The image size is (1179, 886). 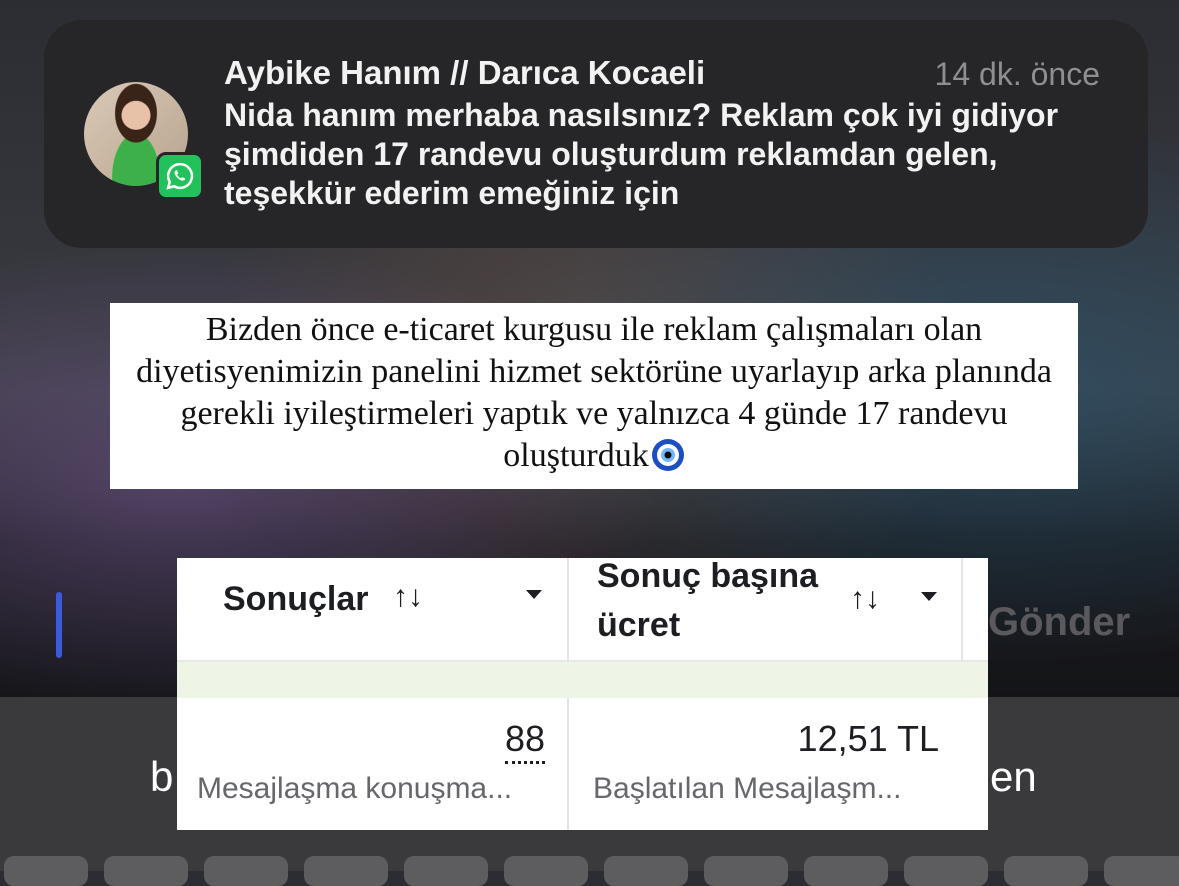 What do you see at coordinates (59, 625) in the screenshot?
I see `text-cursor` at bounding box center [59, 625].